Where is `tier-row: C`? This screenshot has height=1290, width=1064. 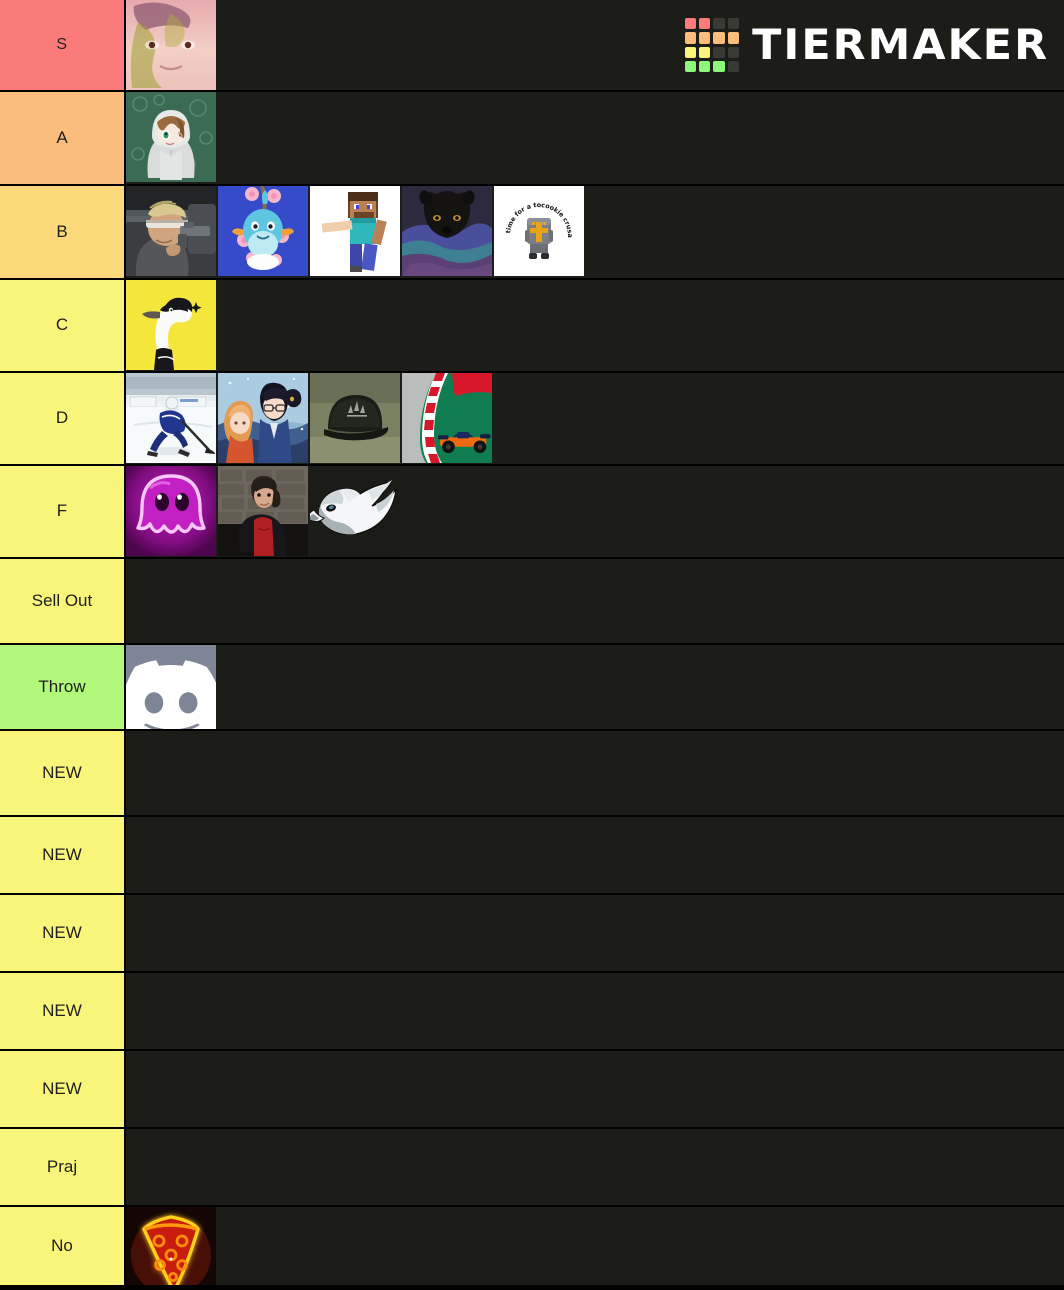
tier-row: C is located at coordinates (532, 326).